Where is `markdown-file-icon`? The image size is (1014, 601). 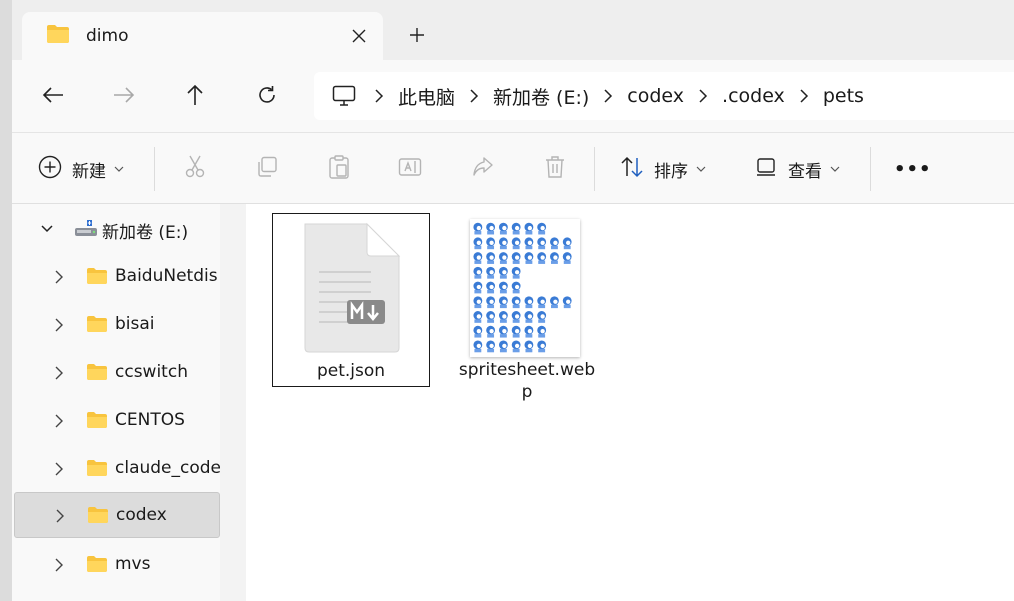 markdown-file-icon is located at coordinates (351, 290).